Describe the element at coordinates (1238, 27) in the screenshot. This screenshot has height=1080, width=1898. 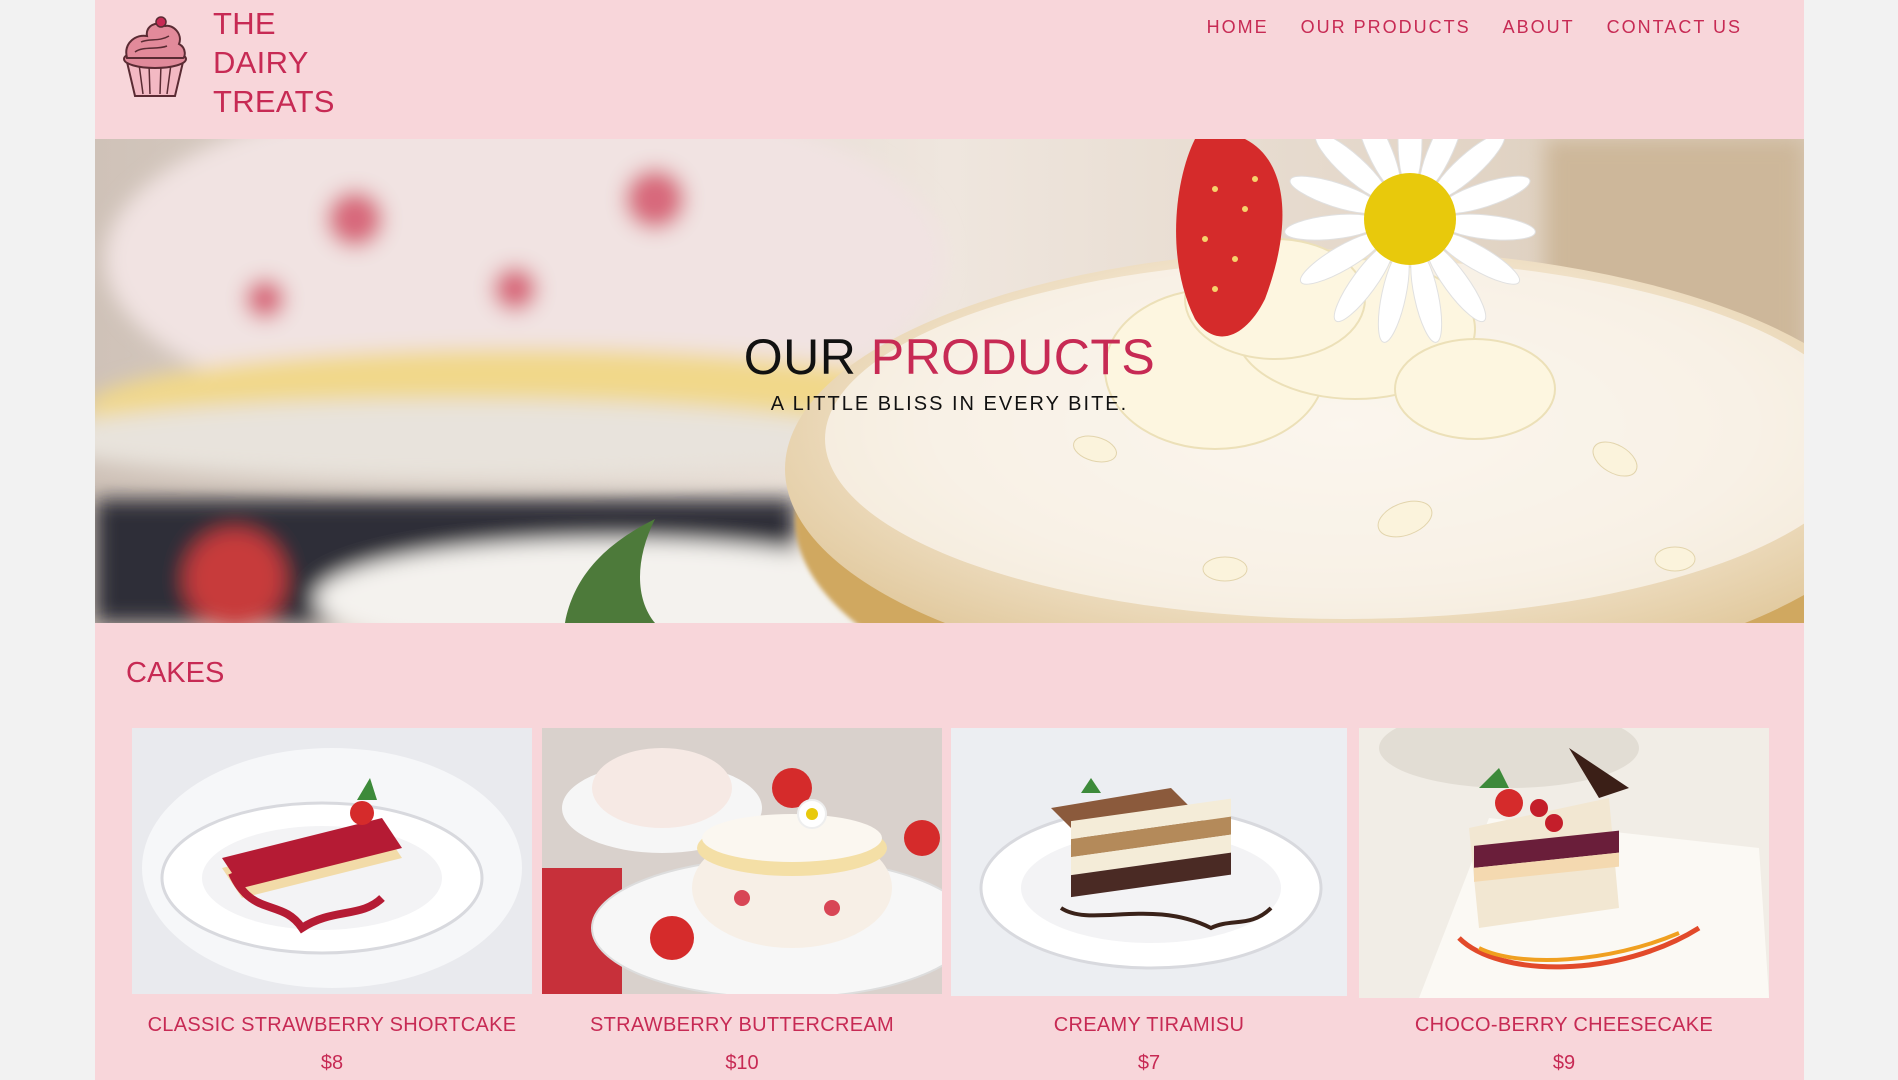
I see `nav-home: HOME` at that location.